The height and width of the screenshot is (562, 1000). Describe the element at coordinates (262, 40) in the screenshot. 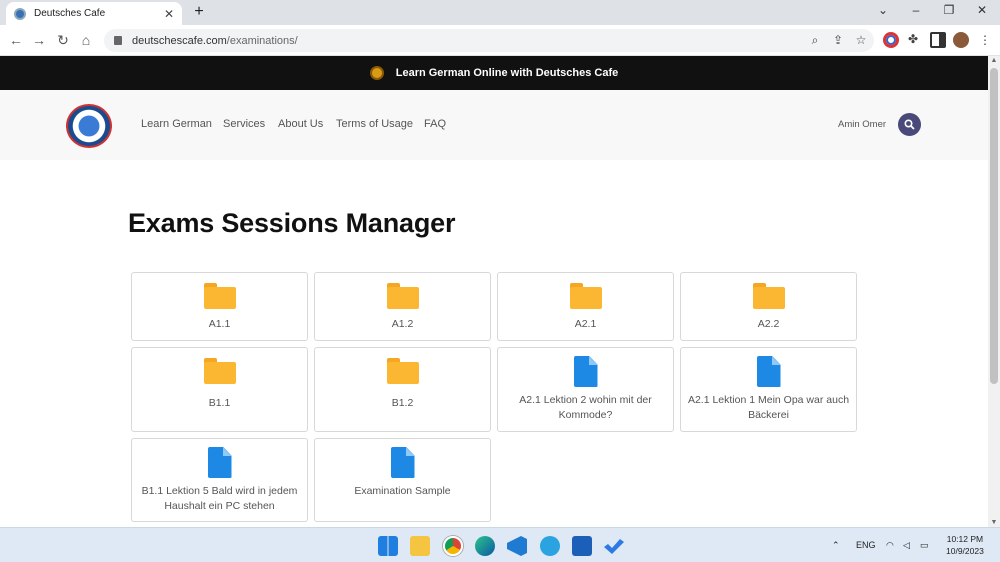

I see `url-path: /examinations/` at that location.